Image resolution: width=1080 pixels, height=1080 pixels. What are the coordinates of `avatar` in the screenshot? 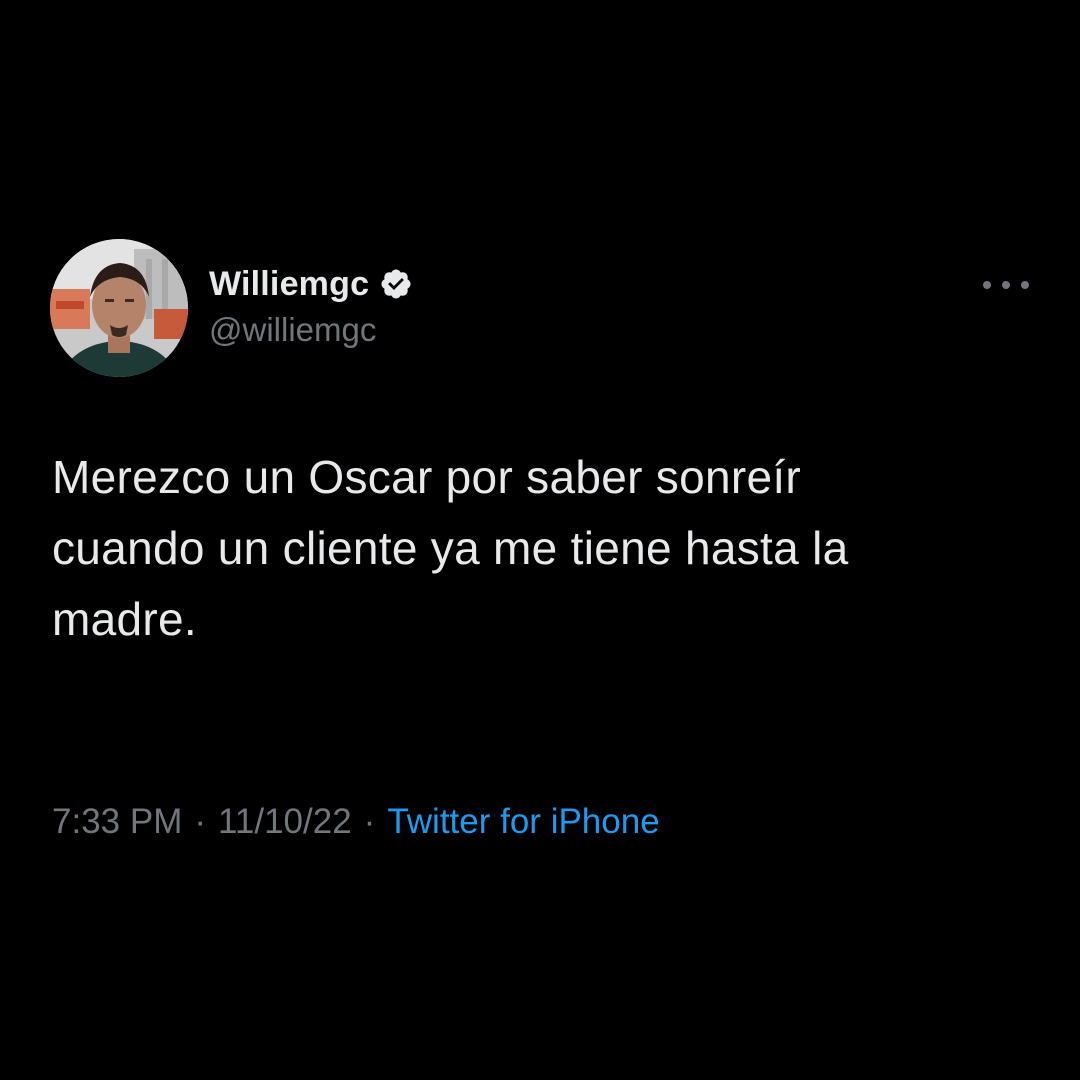 It's located at (119, 308).